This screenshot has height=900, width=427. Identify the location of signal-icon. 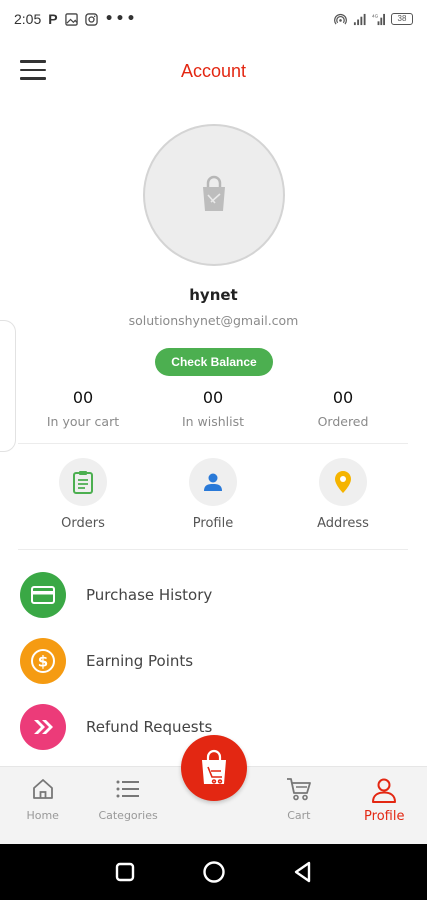
(359, 19).